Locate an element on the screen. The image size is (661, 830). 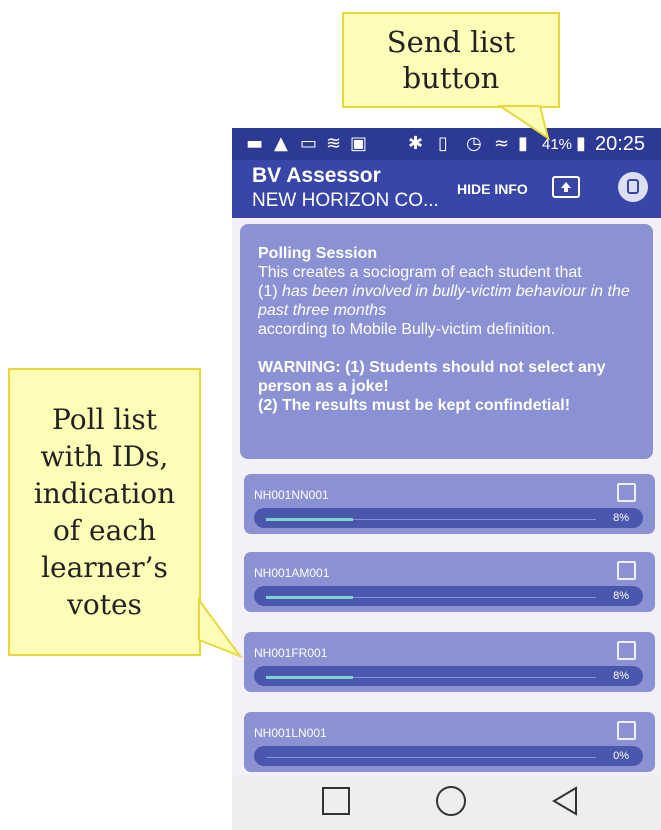
send-callout-pointer is located at coordinates (523, 123).